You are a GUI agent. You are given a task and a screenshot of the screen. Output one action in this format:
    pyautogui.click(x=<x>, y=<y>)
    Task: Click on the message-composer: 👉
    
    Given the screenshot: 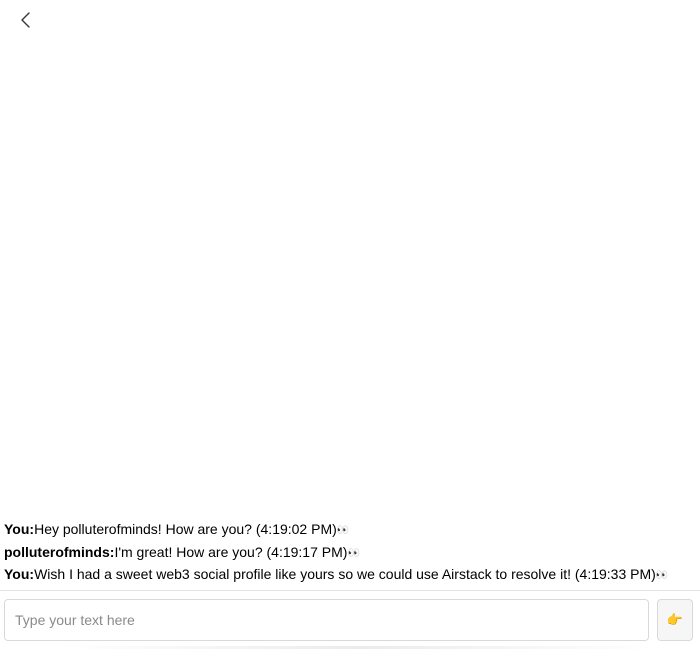 What is the action you would take?
    pyautogui.click(x=351, y=621)
    